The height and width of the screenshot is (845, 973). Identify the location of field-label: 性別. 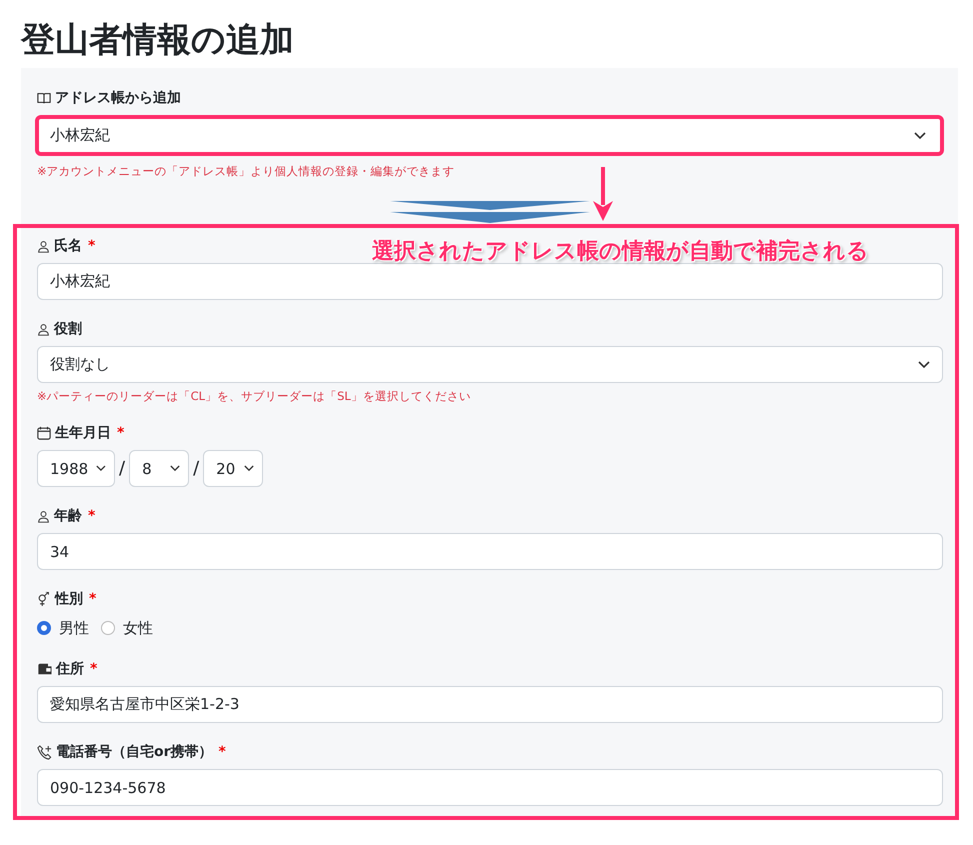
(69, 599).